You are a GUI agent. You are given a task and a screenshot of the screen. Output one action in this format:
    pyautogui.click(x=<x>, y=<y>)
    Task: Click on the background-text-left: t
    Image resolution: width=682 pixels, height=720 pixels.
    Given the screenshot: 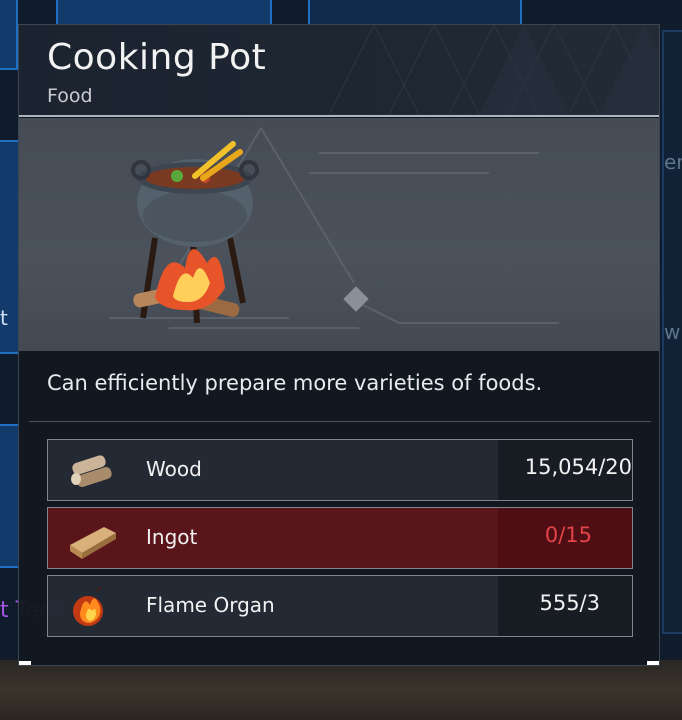 What is the action you would take?
    pyautogui.click(x=4, y=318)
    